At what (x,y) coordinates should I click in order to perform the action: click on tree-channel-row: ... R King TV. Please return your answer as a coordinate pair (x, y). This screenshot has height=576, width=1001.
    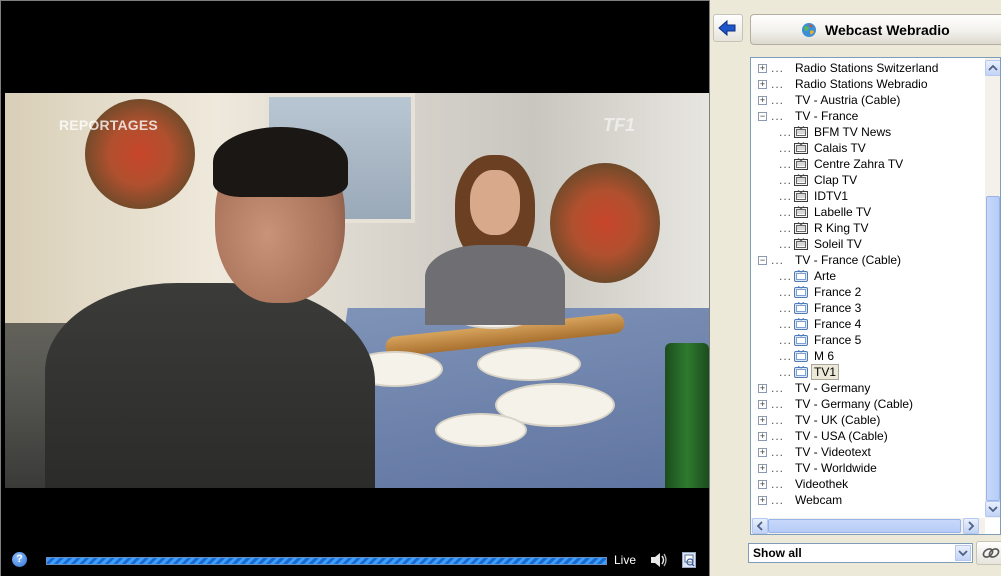
    Looking at the image, I should click on (868, 228).